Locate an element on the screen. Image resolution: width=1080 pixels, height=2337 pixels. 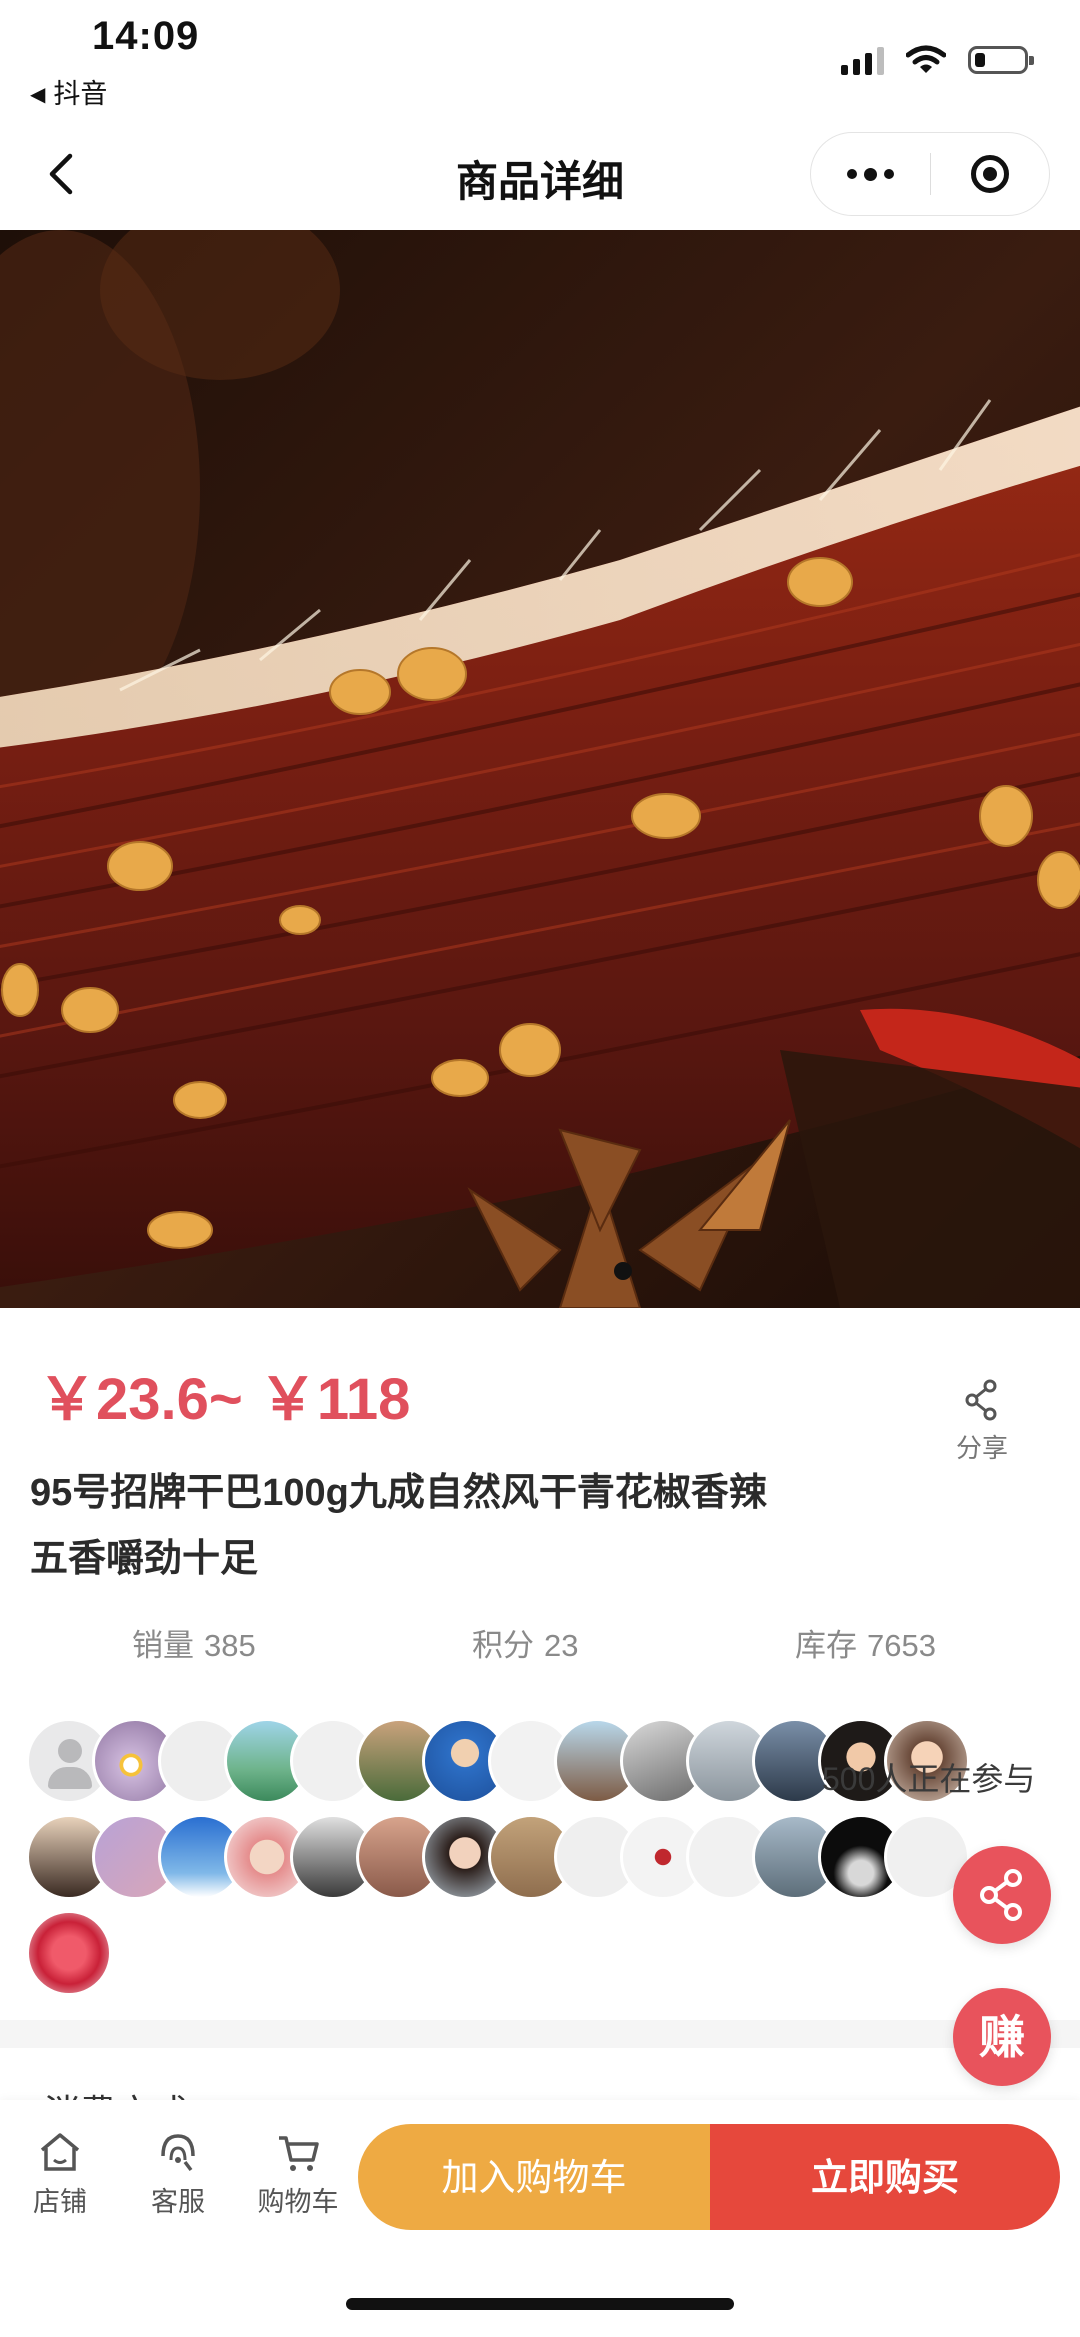
home-indicator is located at coordinates (540, 2304).